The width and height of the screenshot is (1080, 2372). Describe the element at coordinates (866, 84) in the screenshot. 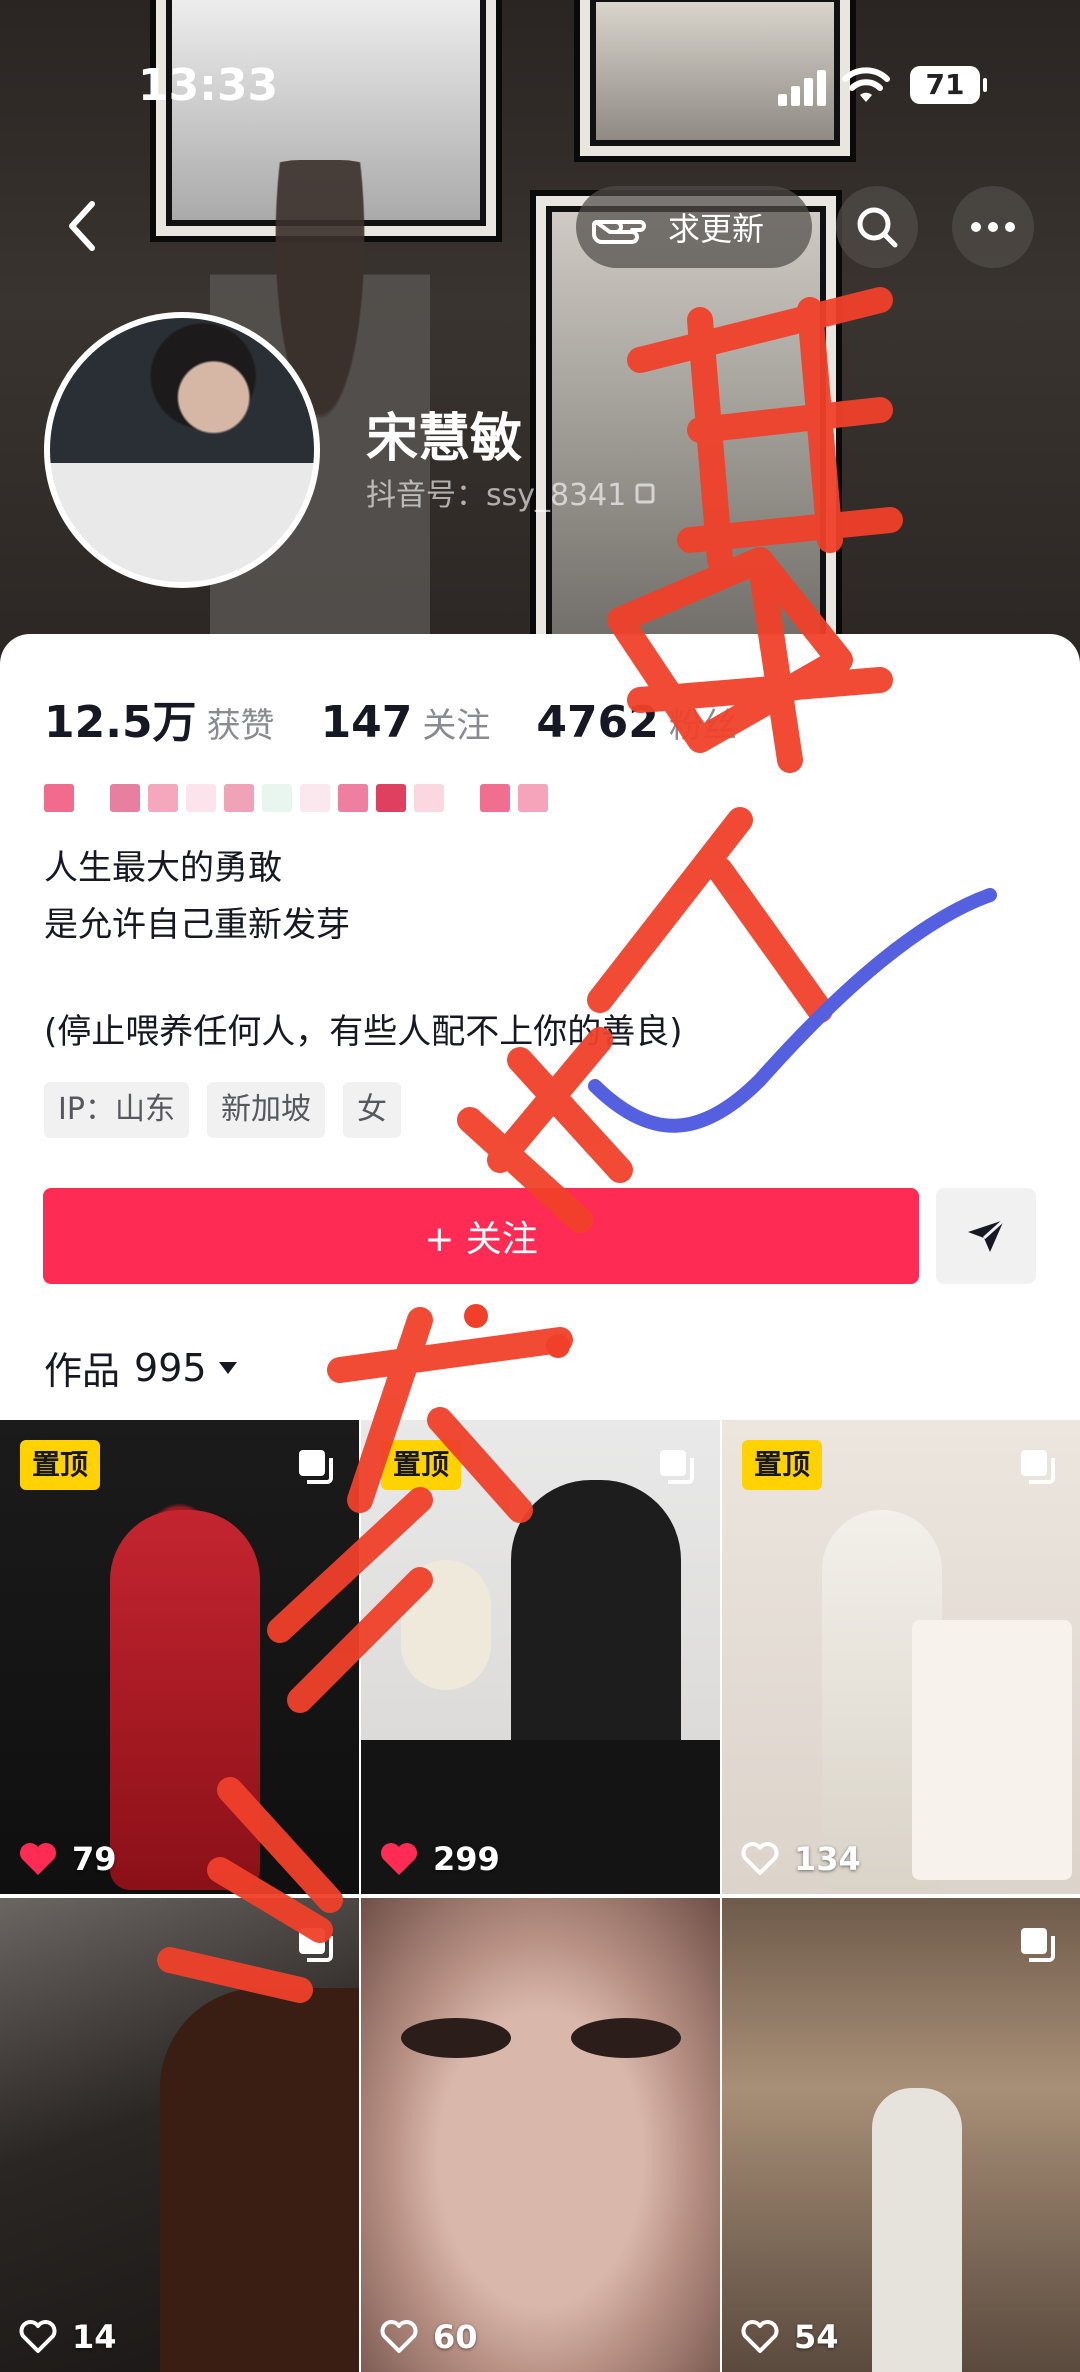

I see `wifi-icon` at that location.